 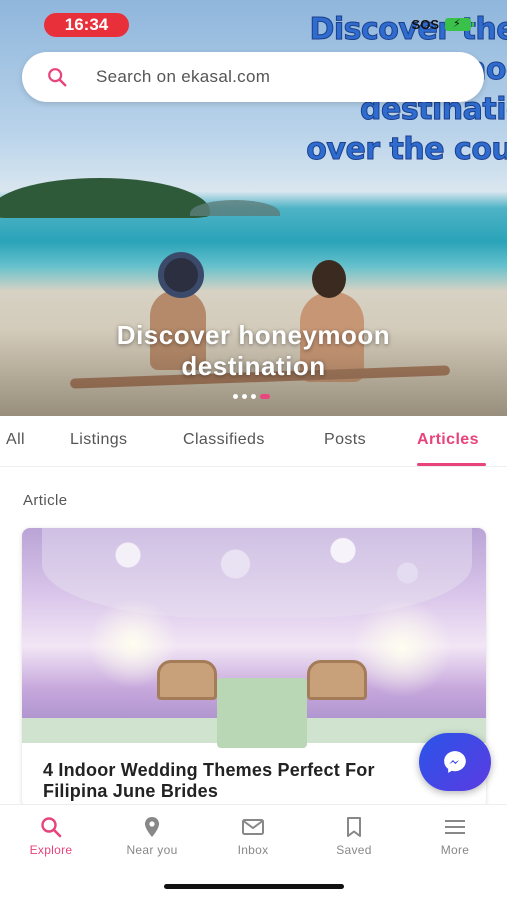 What do you see at coordinates (402, 648) in the screenshot?
I see `light-glow` at bounding box center [402, 648].